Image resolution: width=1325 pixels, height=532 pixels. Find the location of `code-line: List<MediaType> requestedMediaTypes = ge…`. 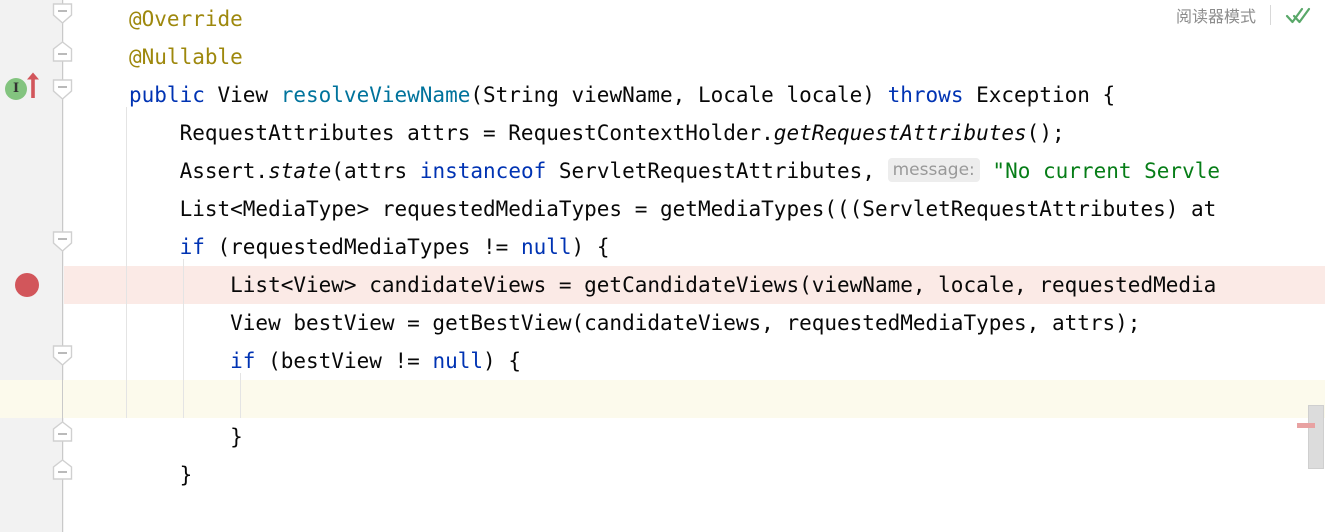

code-line: List<MediaType> requestedMediaTypes = ge… is located at coordinates (673, 209).